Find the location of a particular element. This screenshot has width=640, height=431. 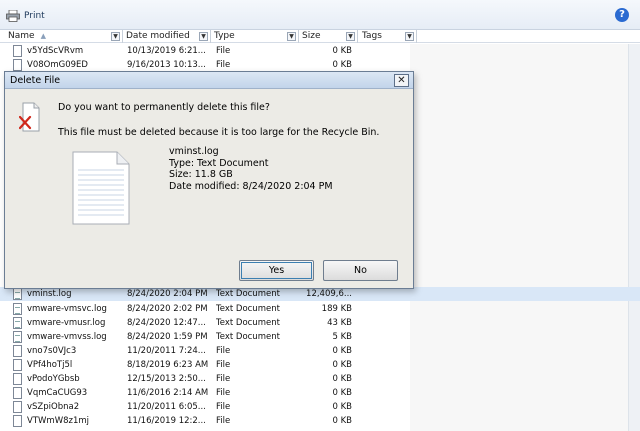

column-size-label: Size is located at coordinates (311, 36).